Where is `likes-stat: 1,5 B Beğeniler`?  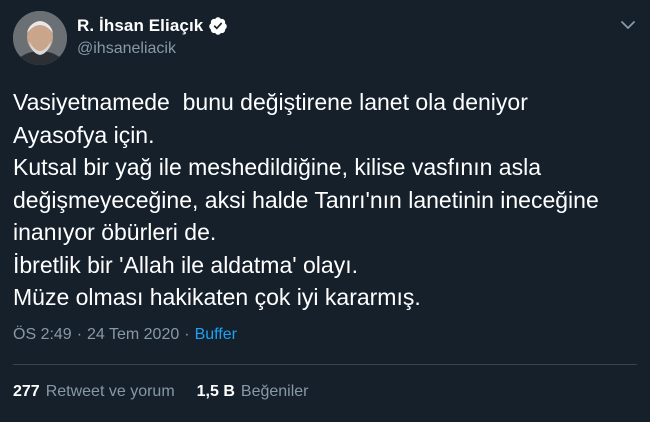 likes-stat: 1,5 B Beğeniler is located at coordinates (253, 392).